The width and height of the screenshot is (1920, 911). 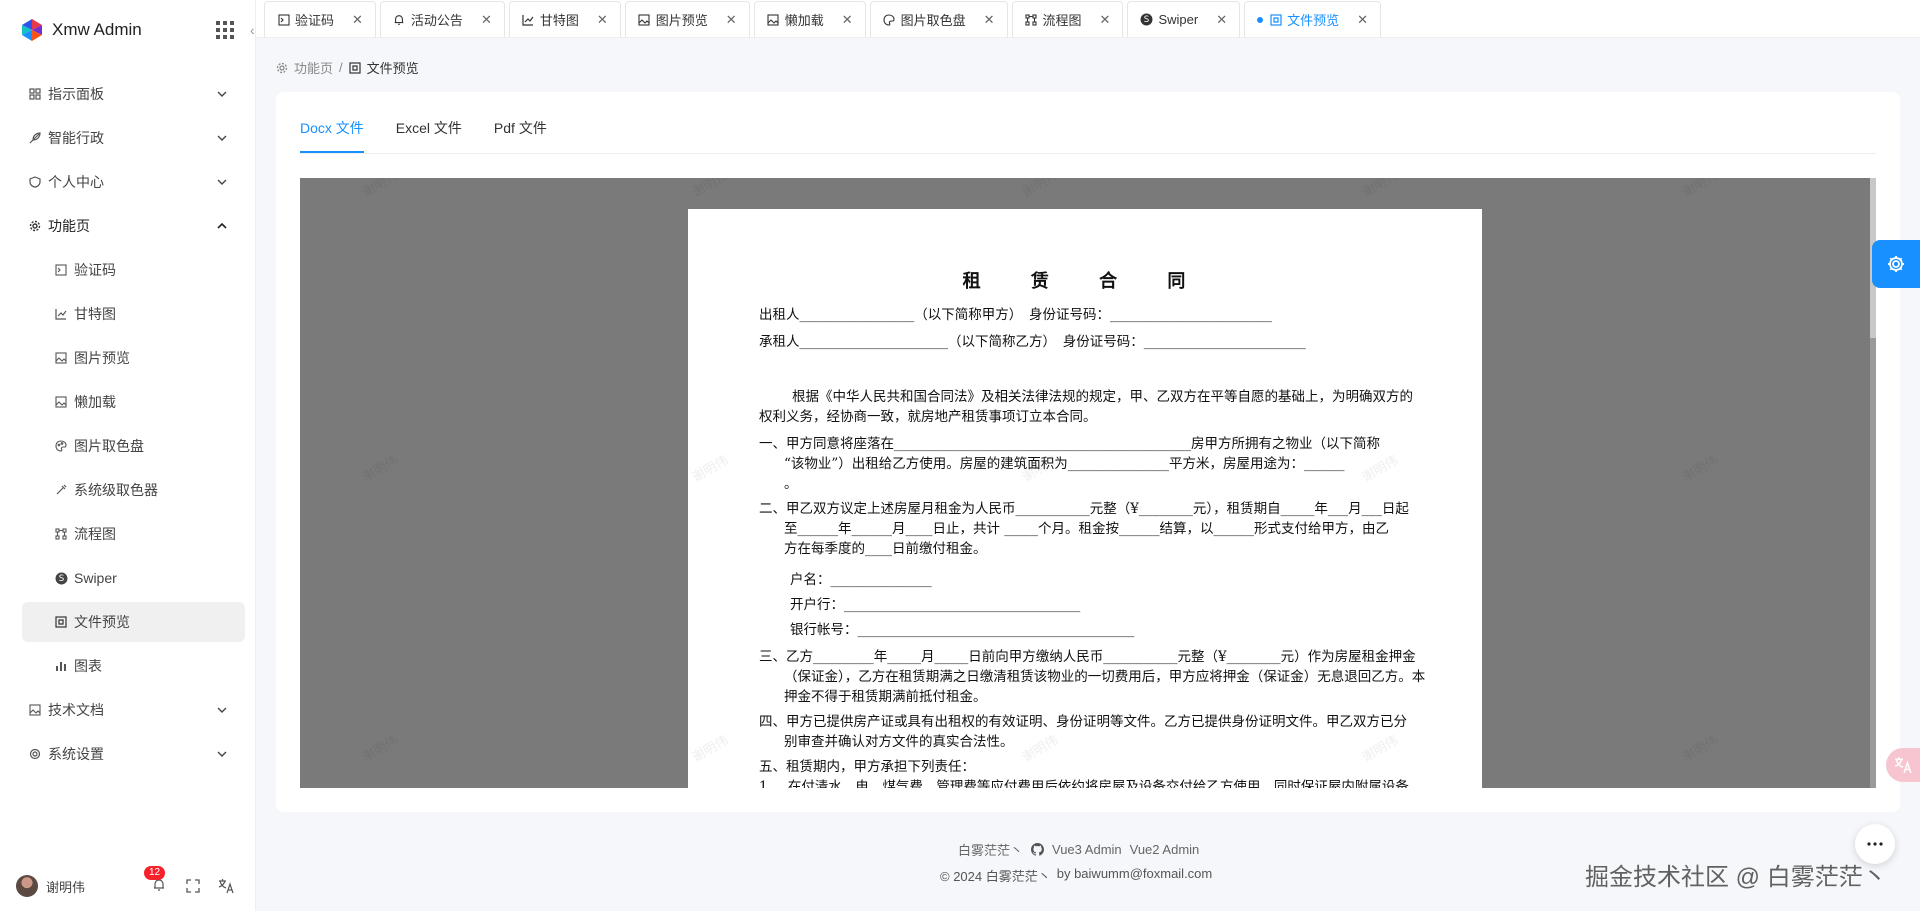 What do you see at coordinates (885, 697) in the screenshot?
I see `document-line: 押金不得于租赁期满前抵付租金。` at bounding box center [885, 697].